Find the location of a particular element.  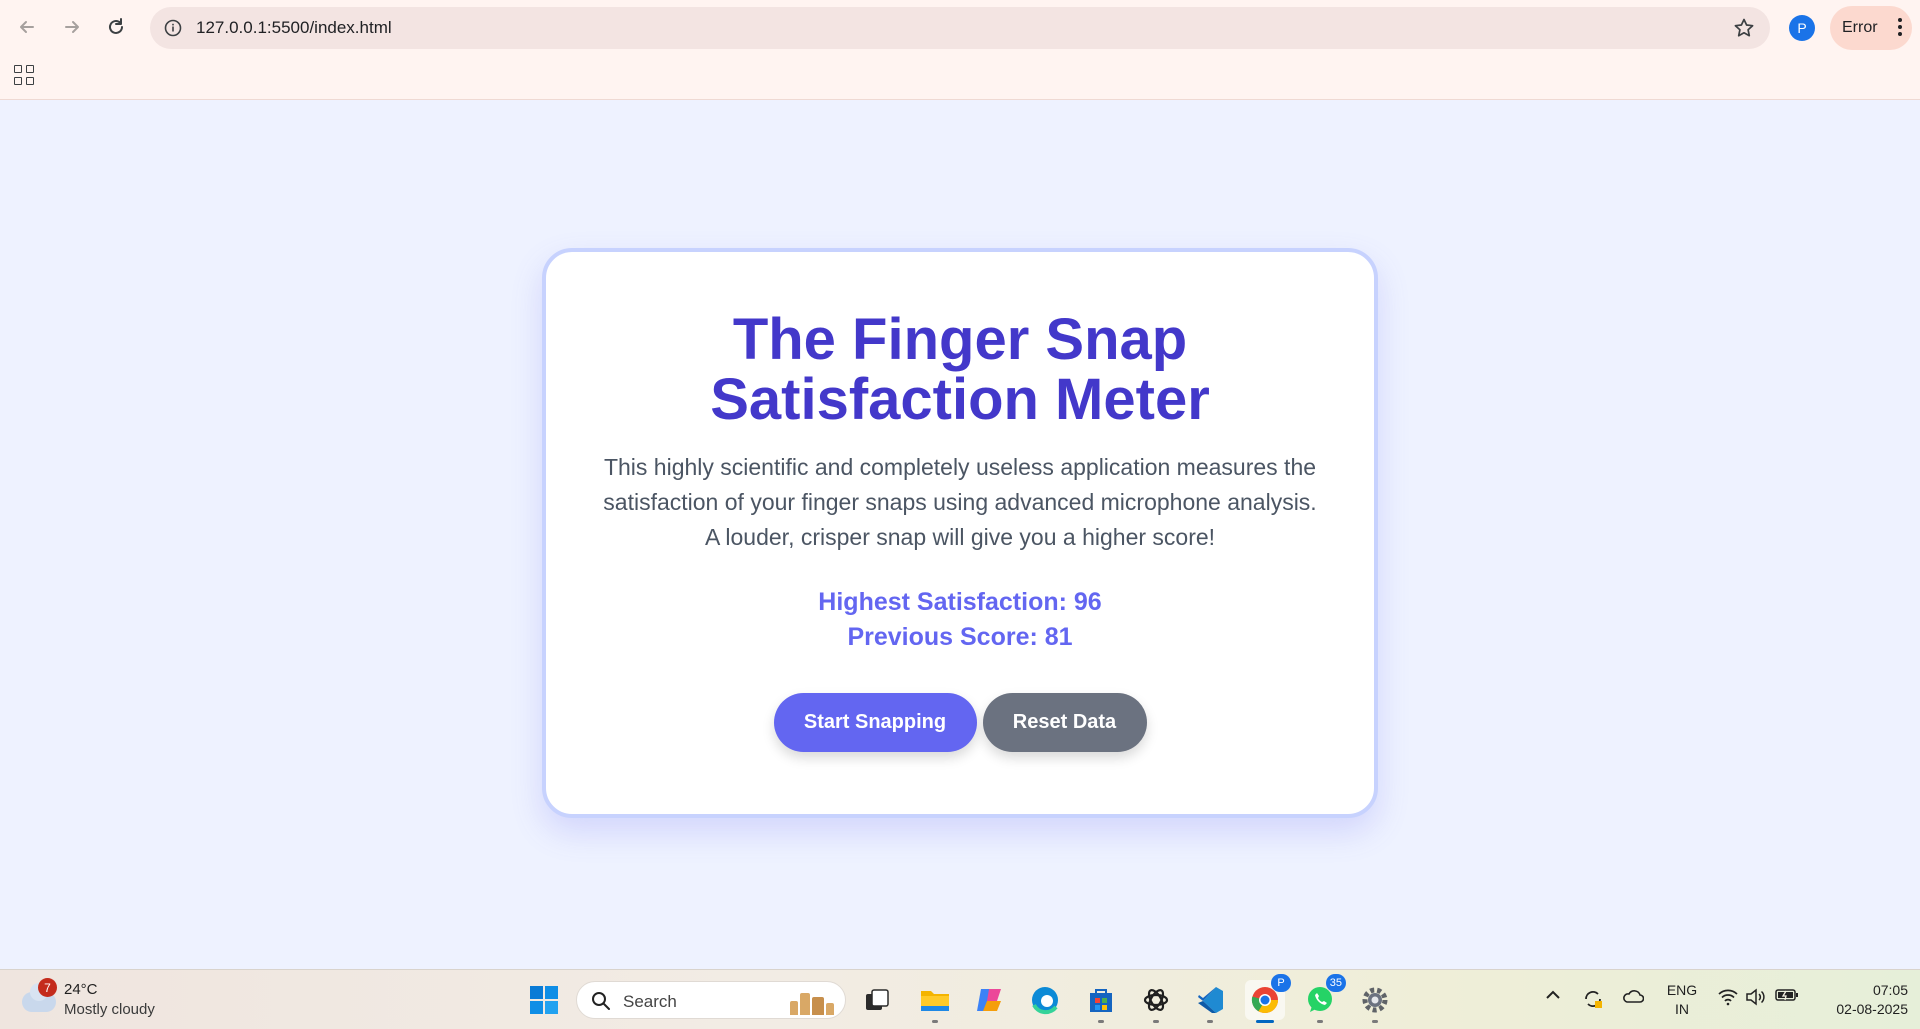

more-menu-icon is located at coordinates (1900, 27).